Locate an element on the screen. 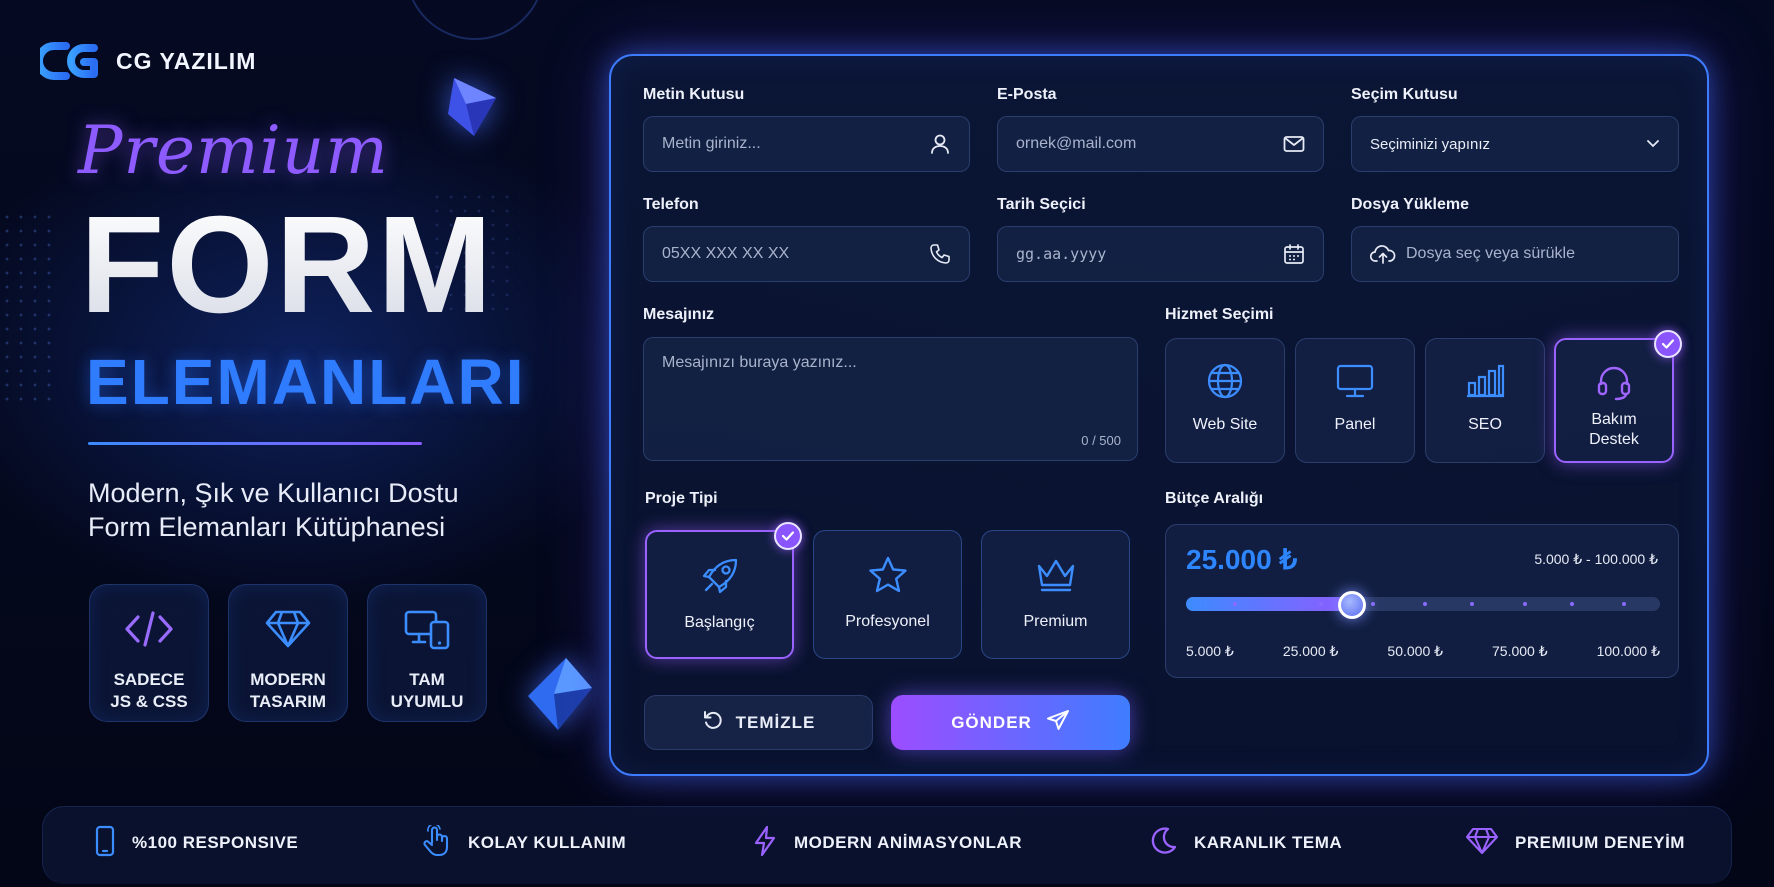  tagline-line-2: Form Elemanları Kütüphanesi is located at coordinates (267, 527).